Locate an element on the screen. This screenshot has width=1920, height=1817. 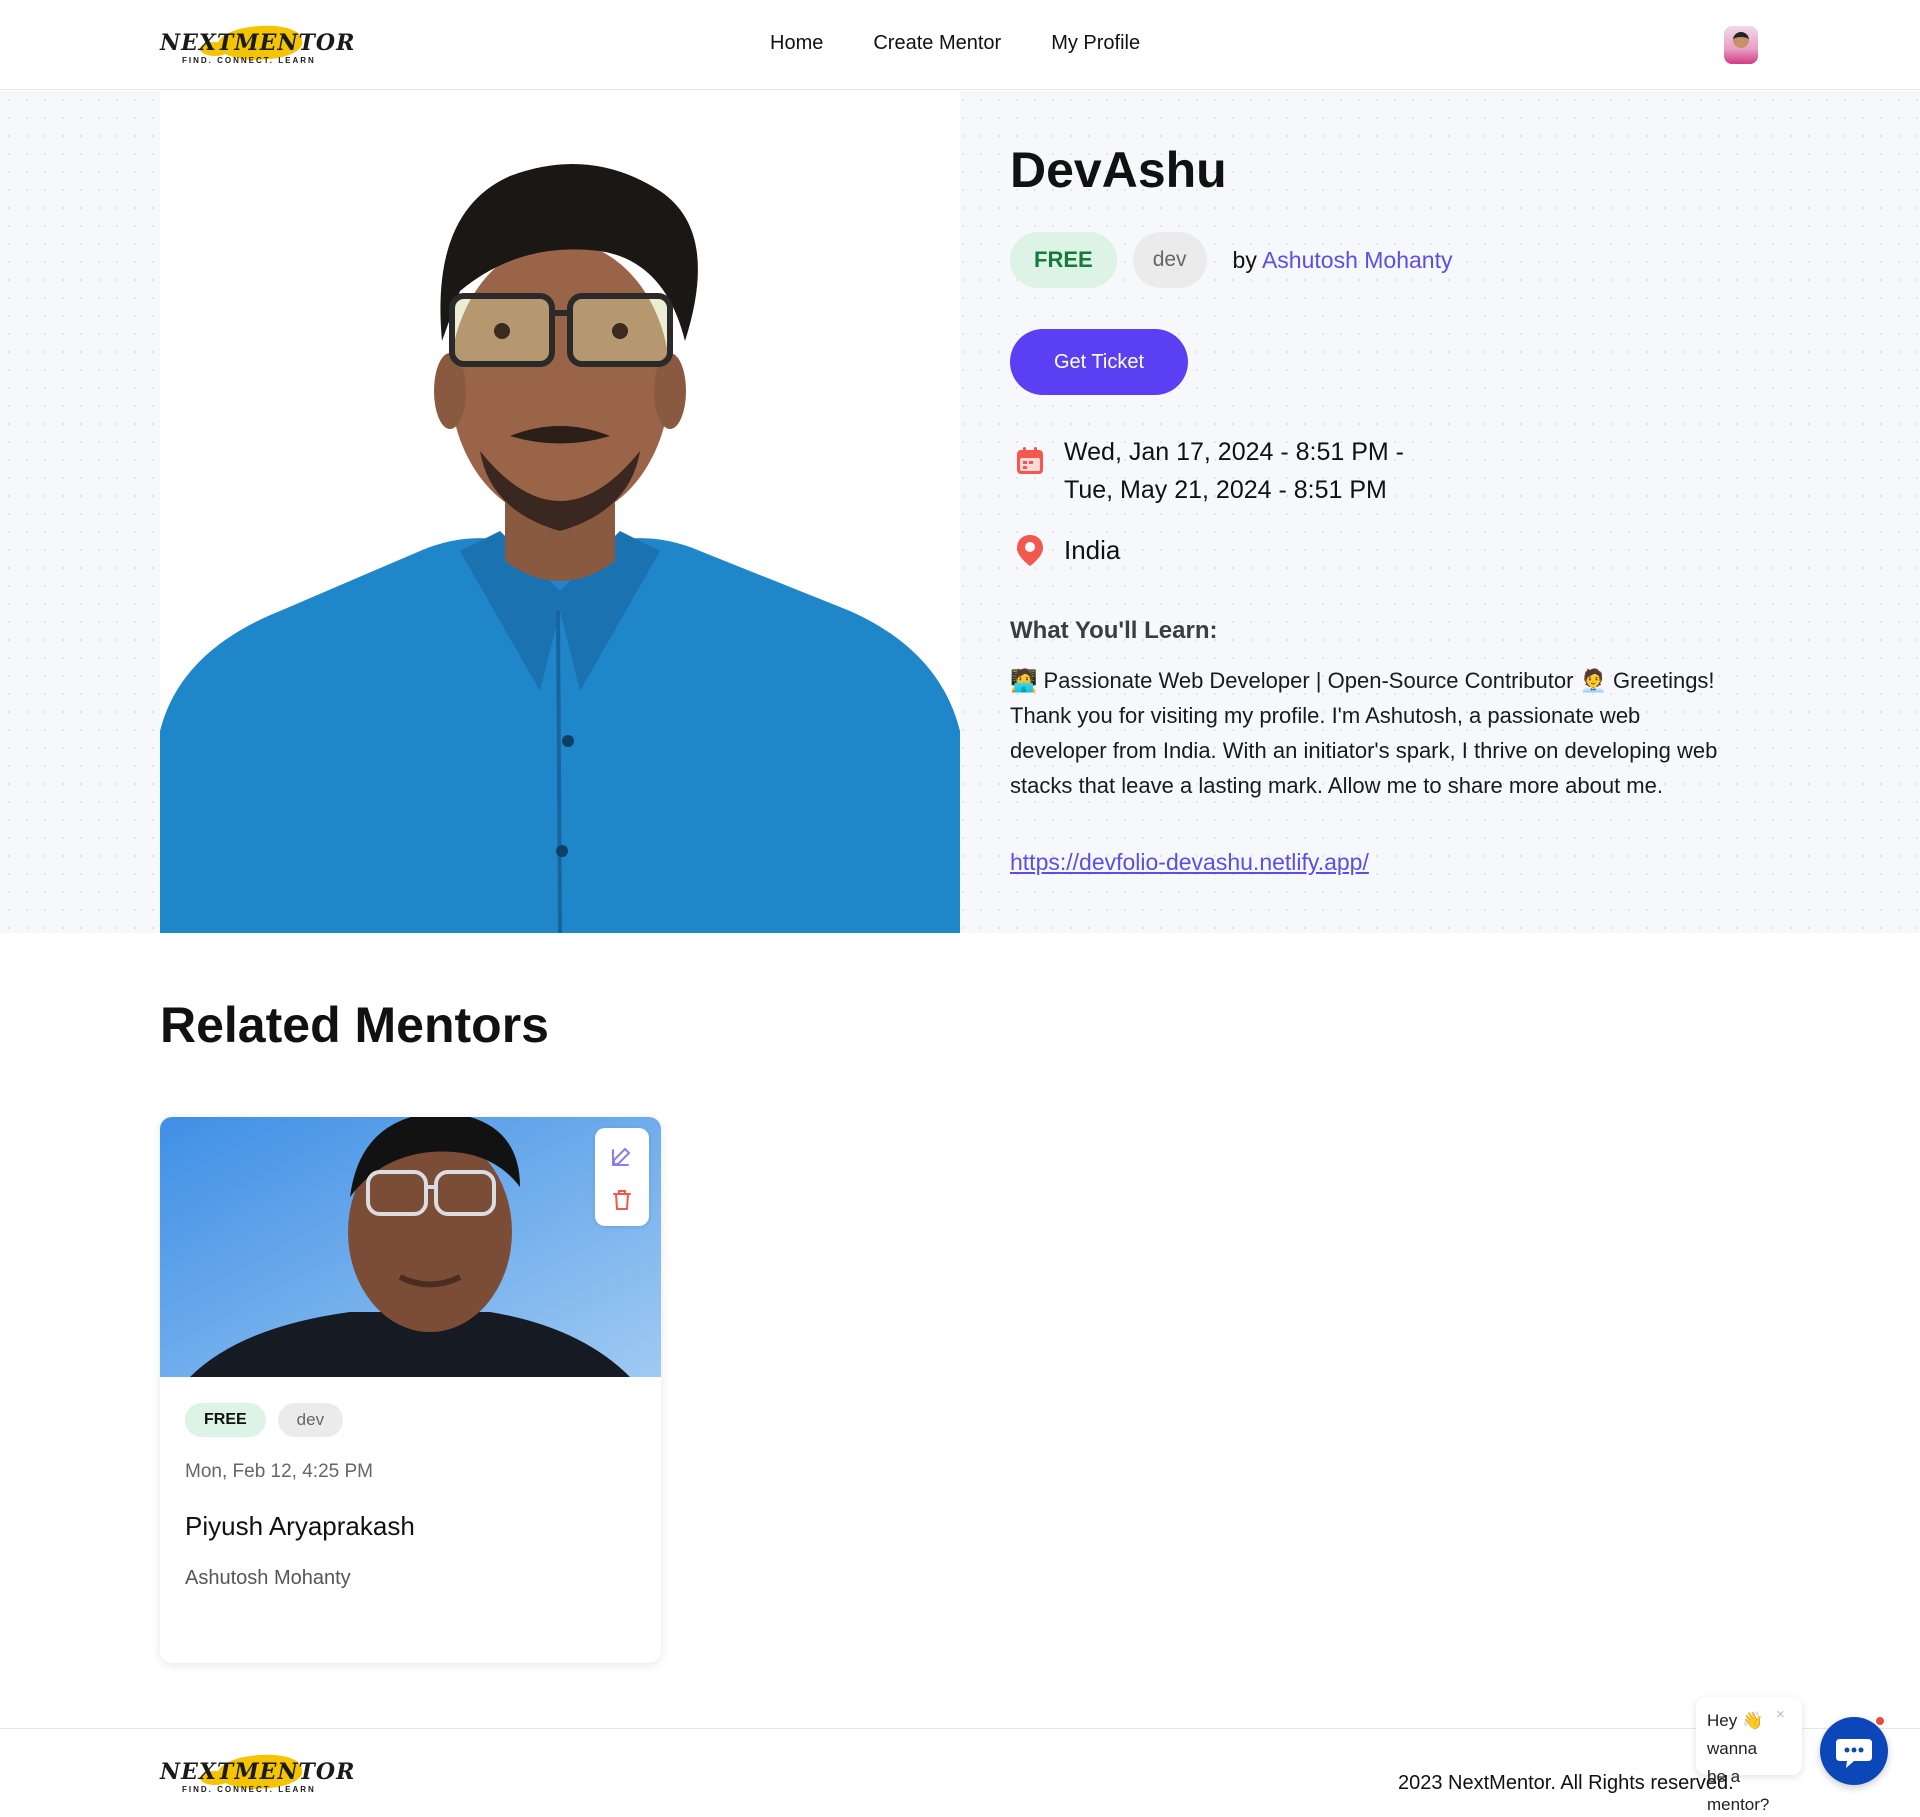
author-line: by Ashutosh Mohanty is located at coordinates (1343, 260).